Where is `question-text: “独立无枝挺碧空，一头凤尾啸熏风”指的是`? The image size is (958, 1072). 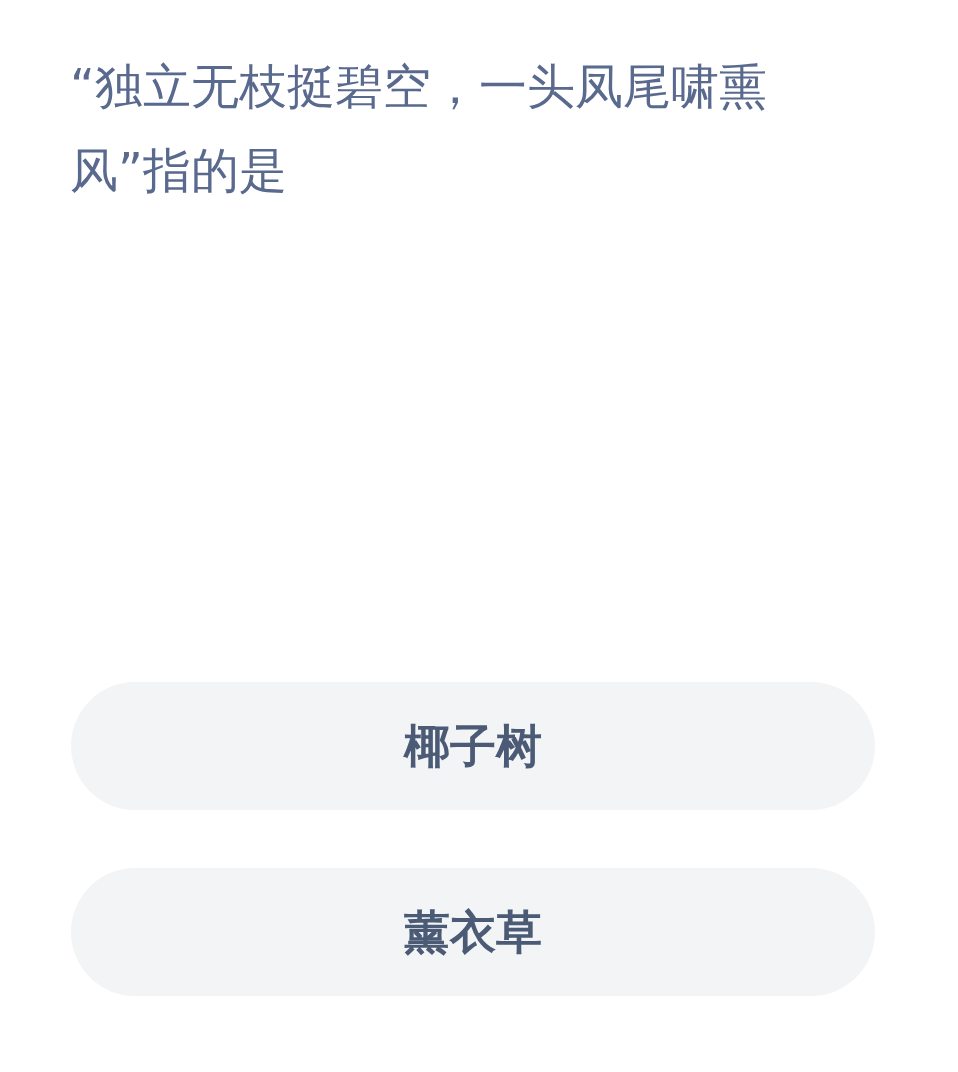 question-text: “独立无枝挺碧空，一头凤尾啸熏风”指的是 is located at coordinates (419, 128).